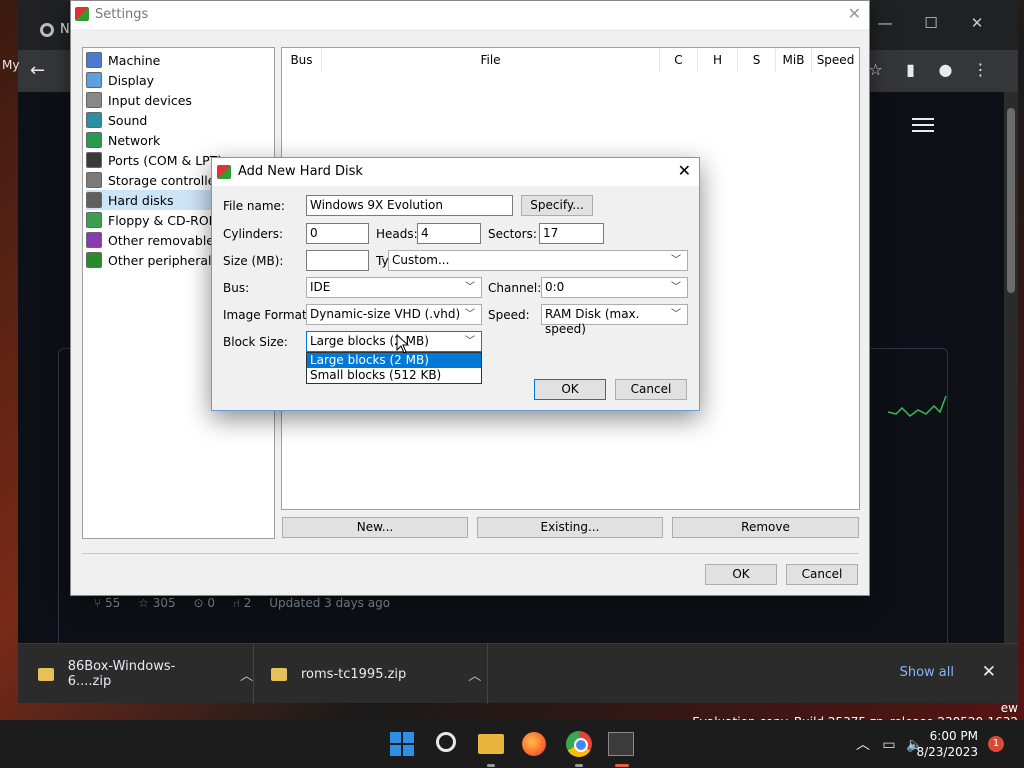 The width and height of the screenshot is (1024, 768). What do you see at coordinates (794, 60) in the screenshot?
I see `column-header-mib: MiB` at bounding box center [794, 60].